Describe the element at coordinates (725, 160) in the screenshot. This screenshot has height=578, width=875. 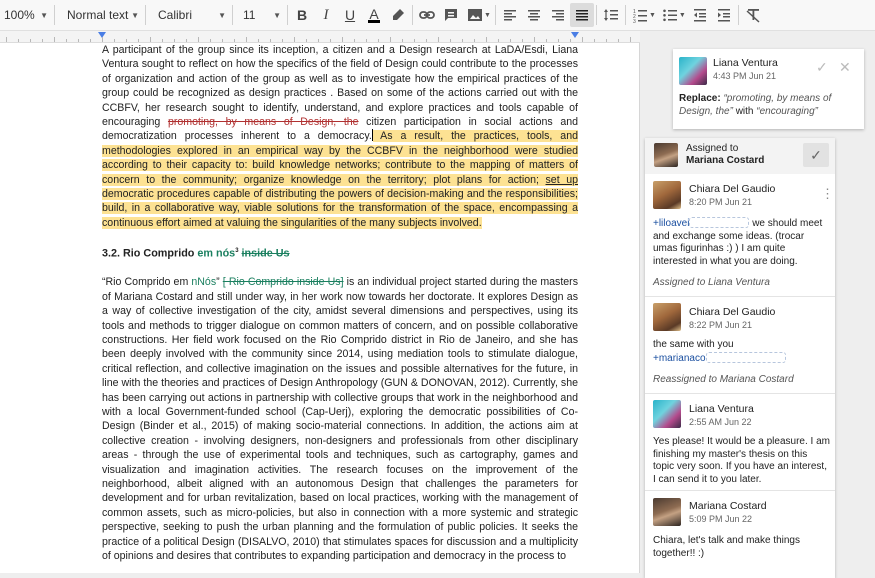
I see `assignee-name: Mariana Costard` at that location.